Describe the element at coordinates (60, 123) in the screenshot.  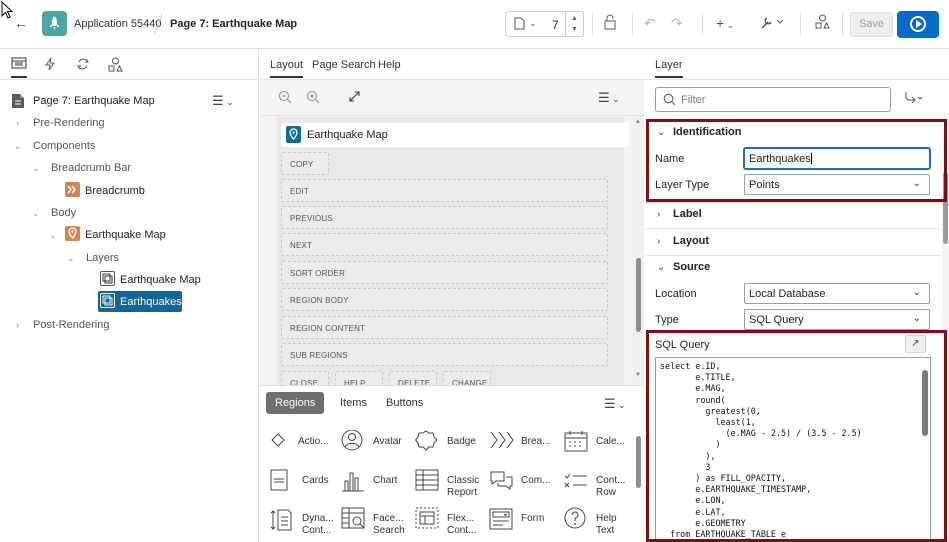
I see `tree-node-pre-rendering: › Pre-Rendering` at that location.